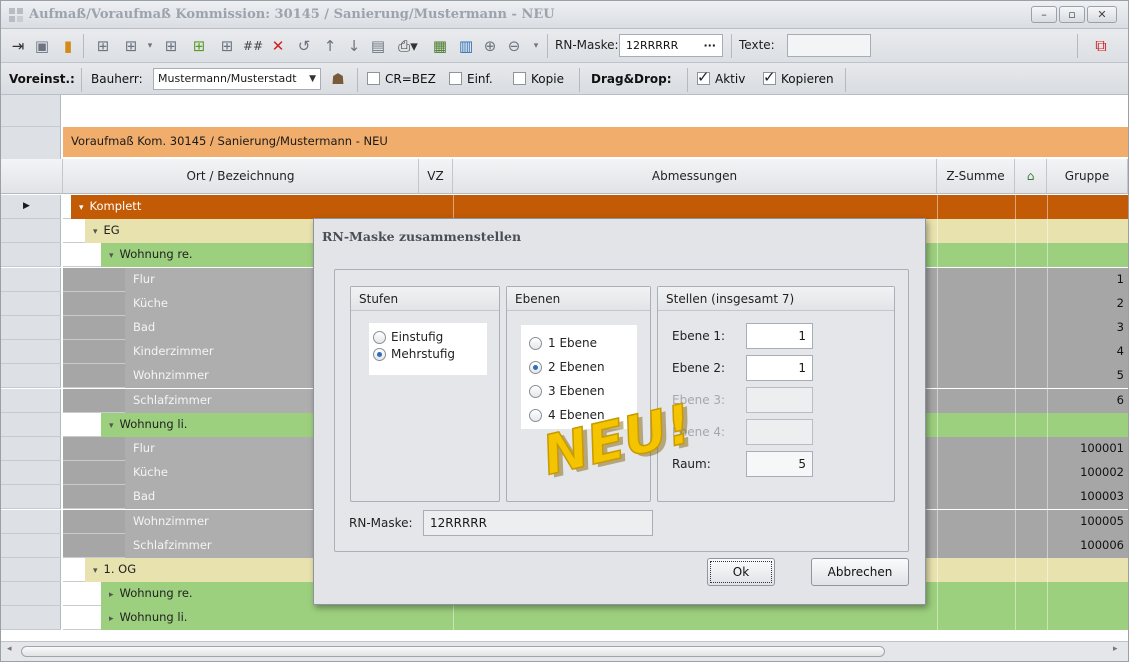  What do you see at coordinates (410, 79) in the screenshot?
I see `cr-bez-label: CR=BEZ` at bounding box center [410, 79].